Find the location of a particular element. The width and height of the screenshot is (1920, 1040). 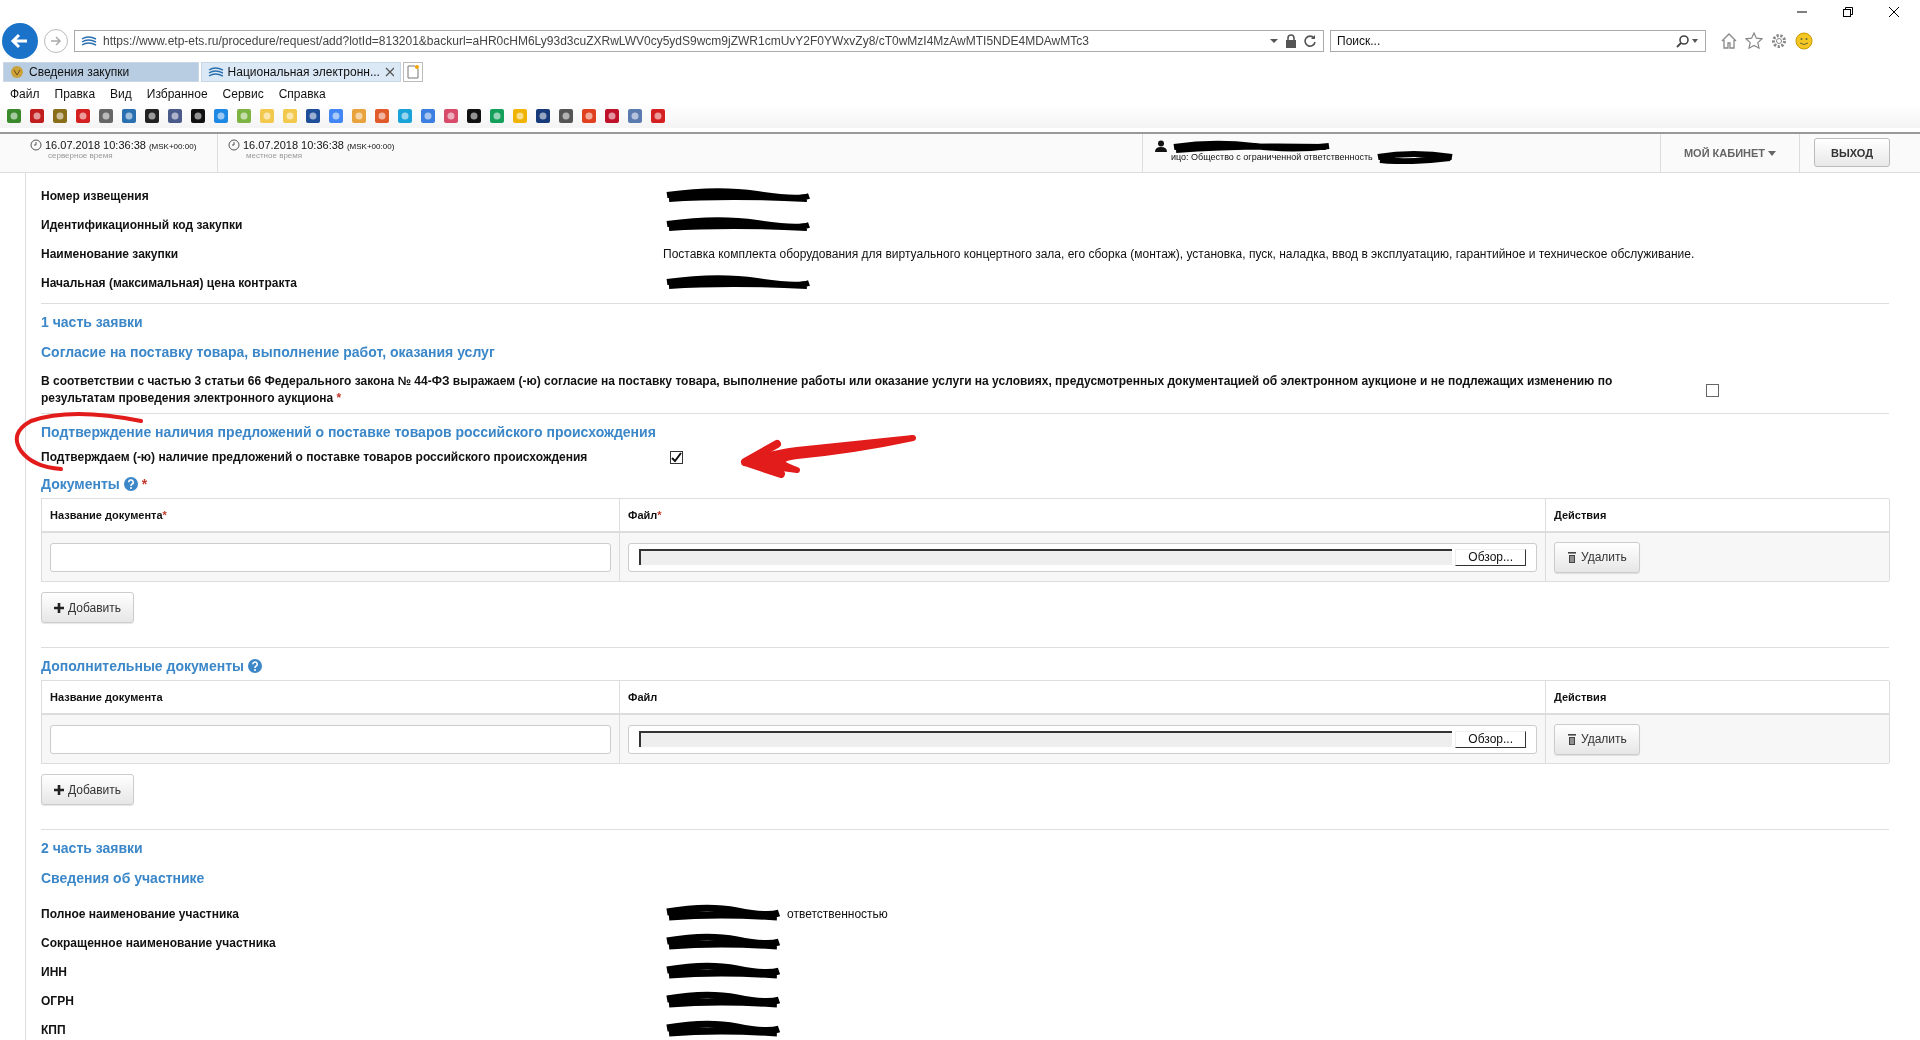

field-label: КПП is located at coordinates (54, 1029).